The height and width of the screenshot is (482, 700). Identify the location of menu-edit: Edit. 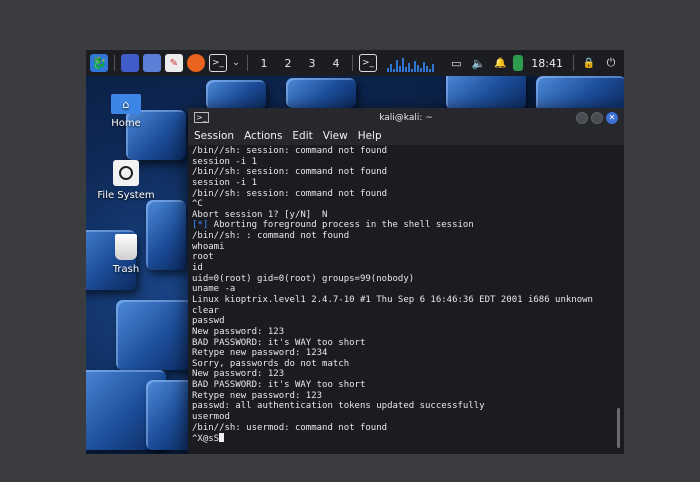
(302, 136).